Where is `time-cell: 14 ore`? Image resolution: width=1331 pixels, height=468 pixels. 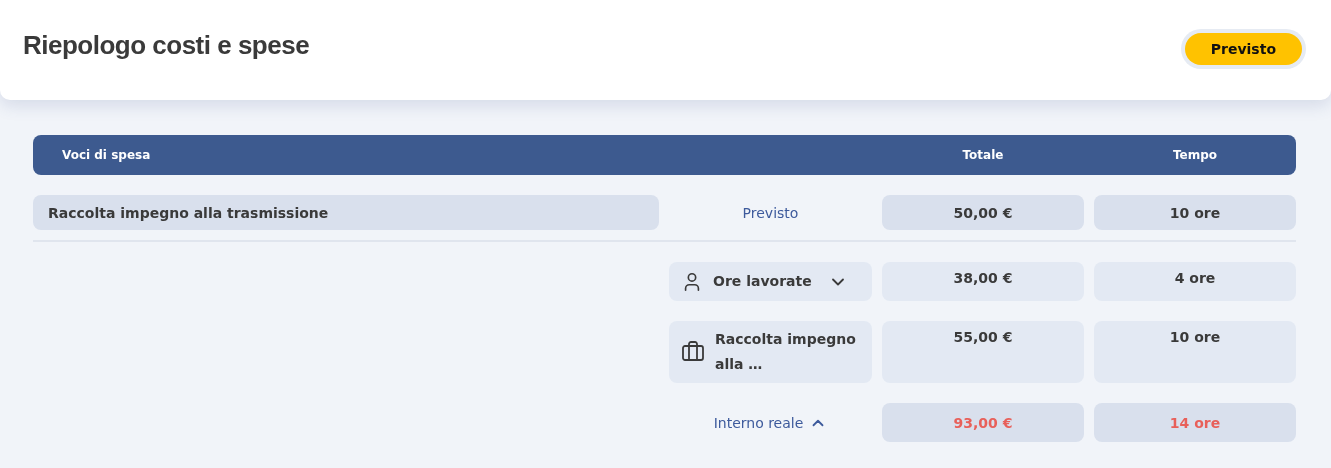
time-cell: 14 ore is located at coordinates (1195, 422).